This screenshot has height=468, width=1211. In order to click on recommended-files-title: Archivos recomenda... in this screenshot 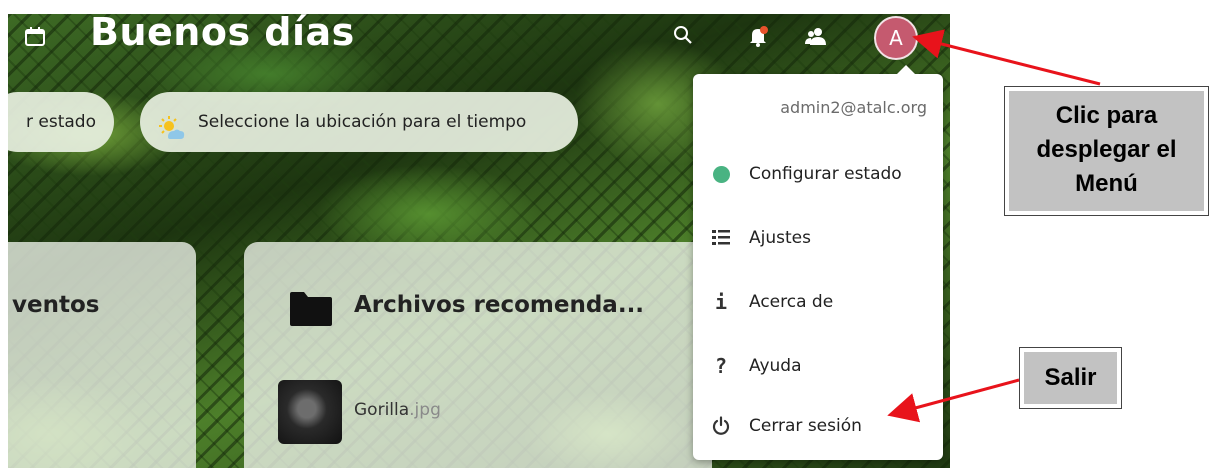, I will do `click(499, 305)`.